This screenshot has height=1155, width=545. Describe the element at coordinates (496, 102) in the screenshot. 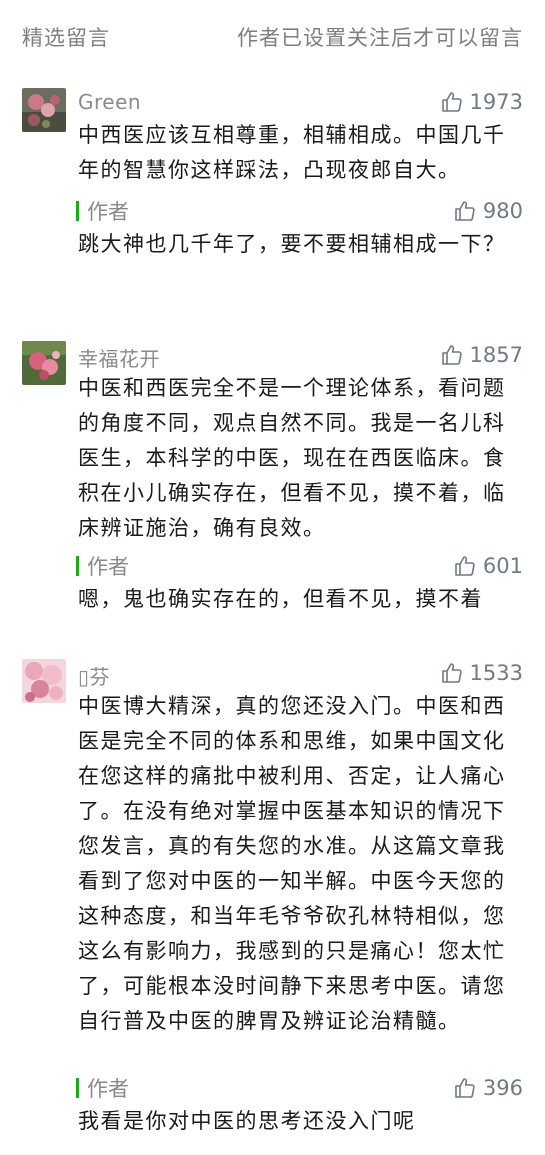

I see `like-count: 1973` at that location.